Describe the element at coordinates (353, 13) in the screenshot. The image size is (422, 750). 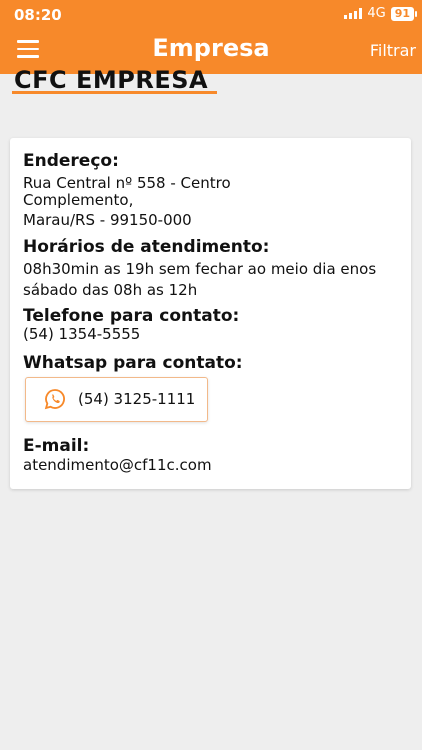
I see `signal-icon` at that location.